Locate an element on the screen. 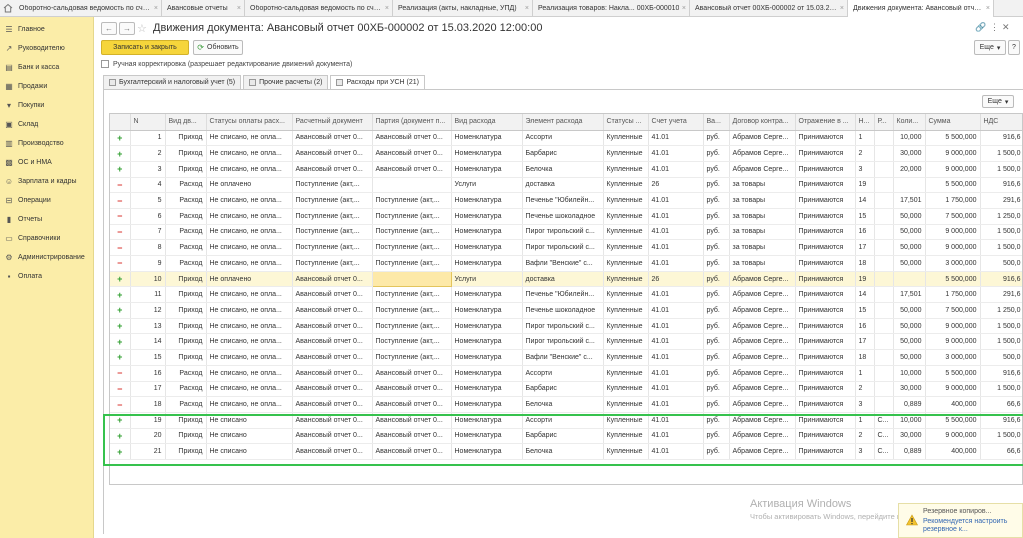  tab-2: Авансовые отчеты × is located at coordinates (203, 8).